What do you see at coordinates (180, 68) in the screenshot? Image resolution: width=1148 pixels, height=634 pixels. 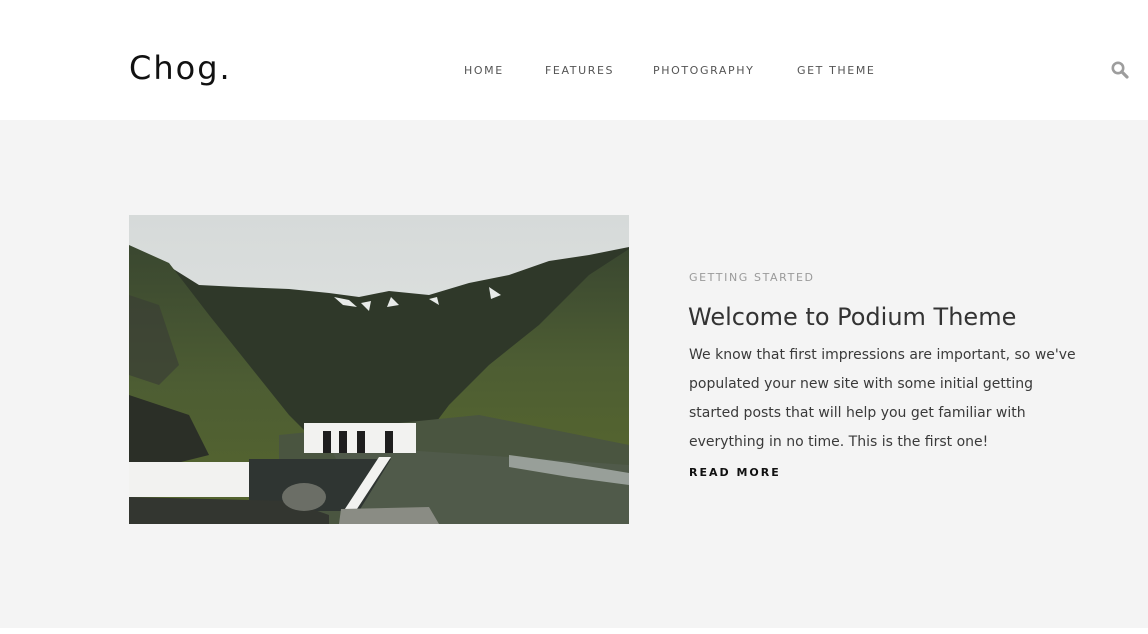 I see `site-logo: Chog.` at bounding box center [180, 68].